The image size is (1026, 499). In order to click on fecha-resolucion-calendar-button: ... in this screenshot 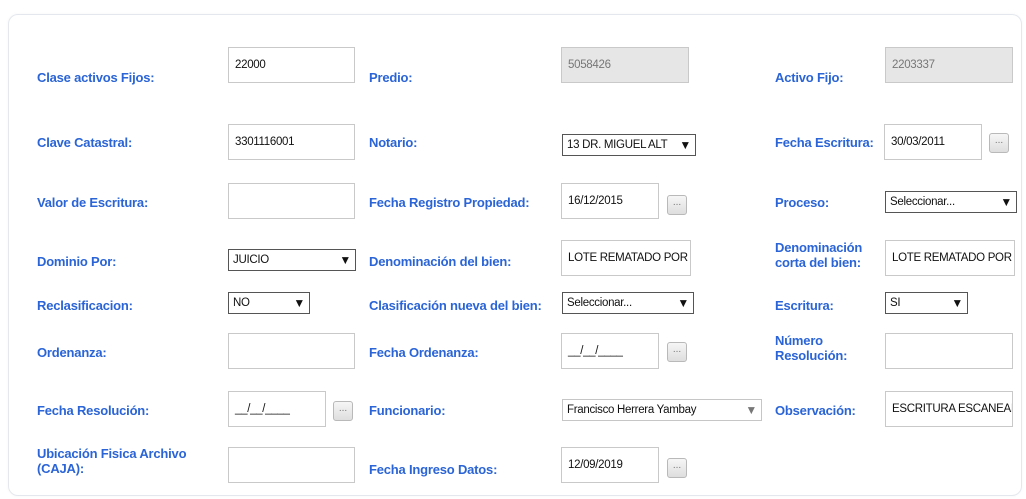, I will do `click(343, 411)`.